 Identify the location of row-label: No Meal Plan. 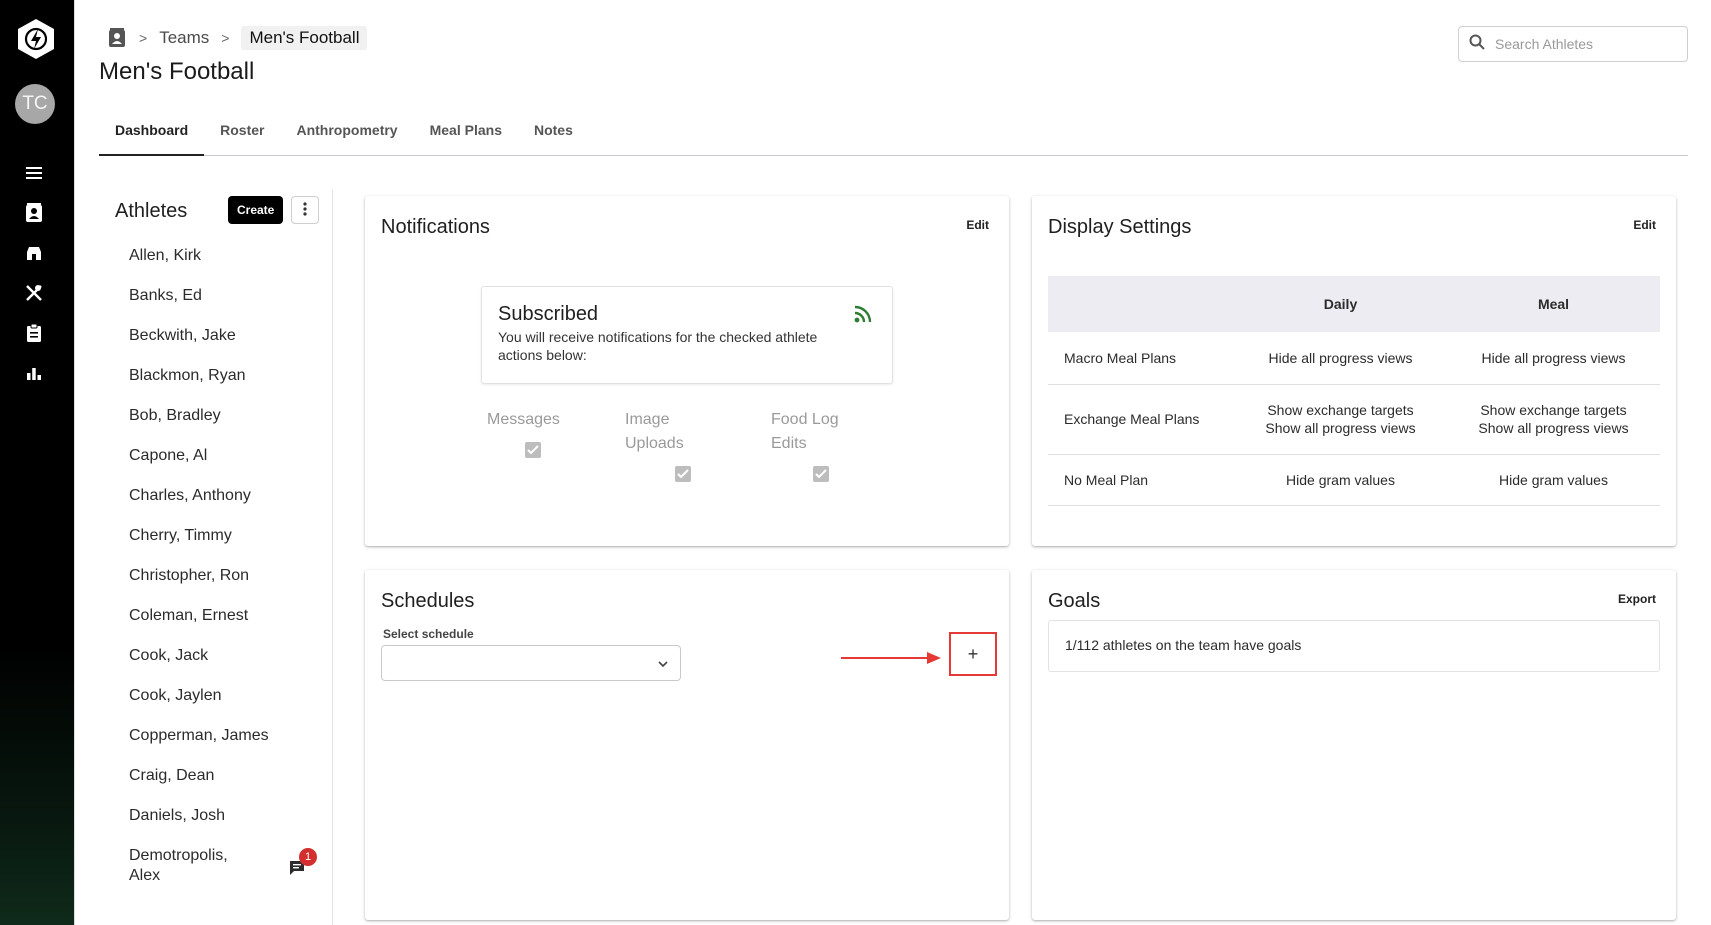
(1141, 480).